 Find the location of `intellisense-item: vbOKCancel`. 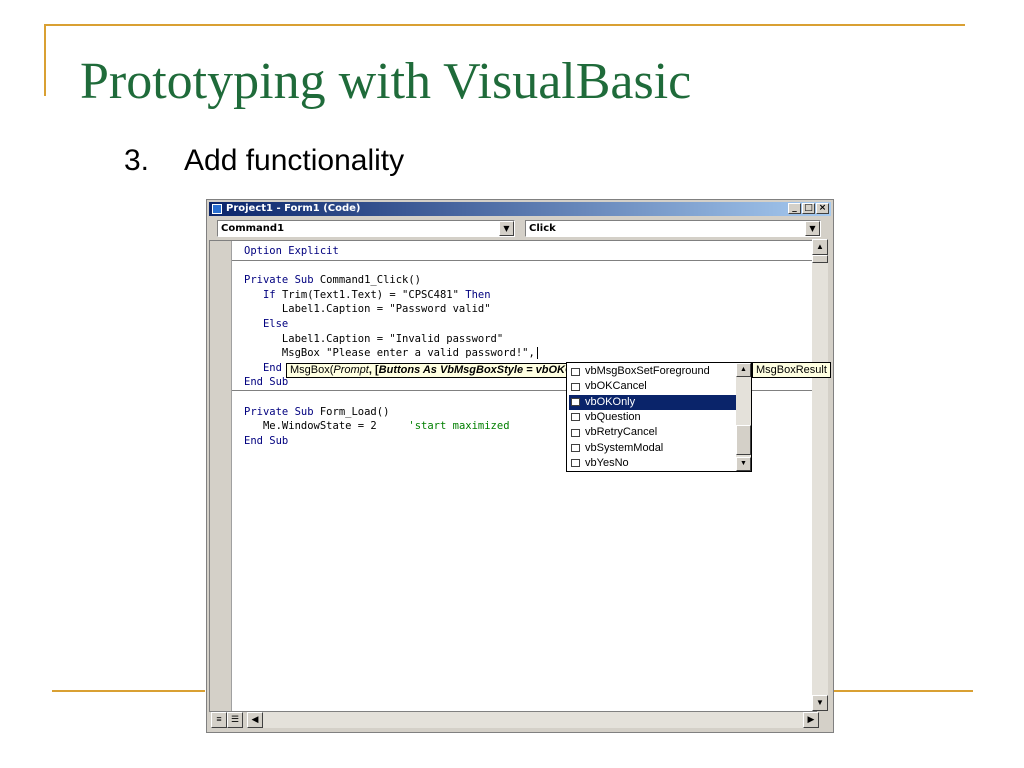

intellisense-item: vbOKCancel is located at coordinates (653, 386).